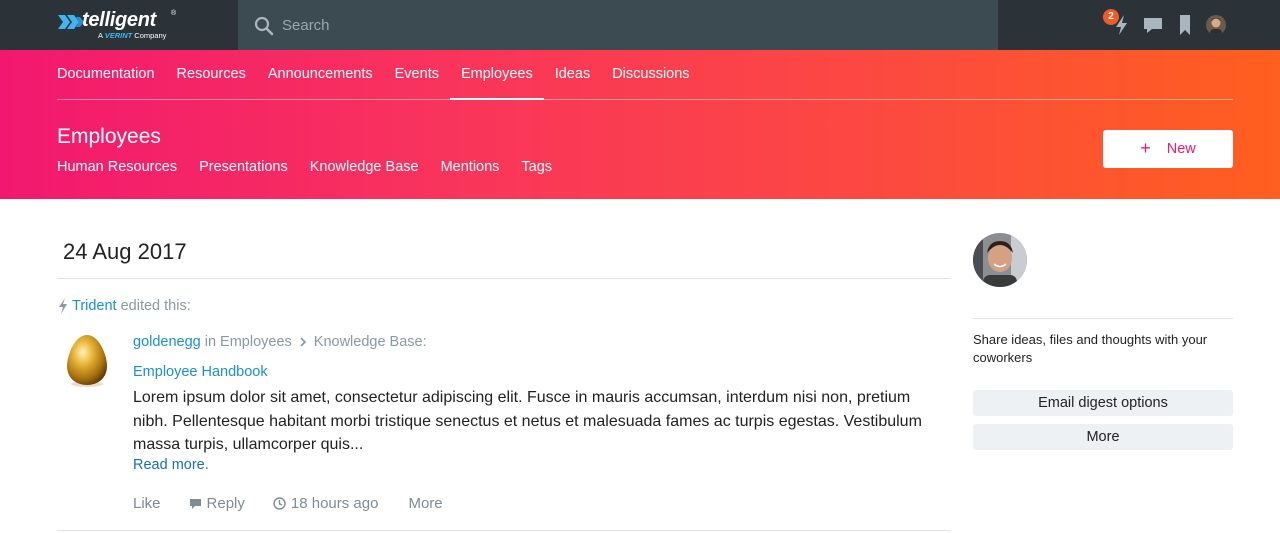  Describe the element at coordinates (425, 503) in the screenshot. I see `post-more-button: More` at that location.